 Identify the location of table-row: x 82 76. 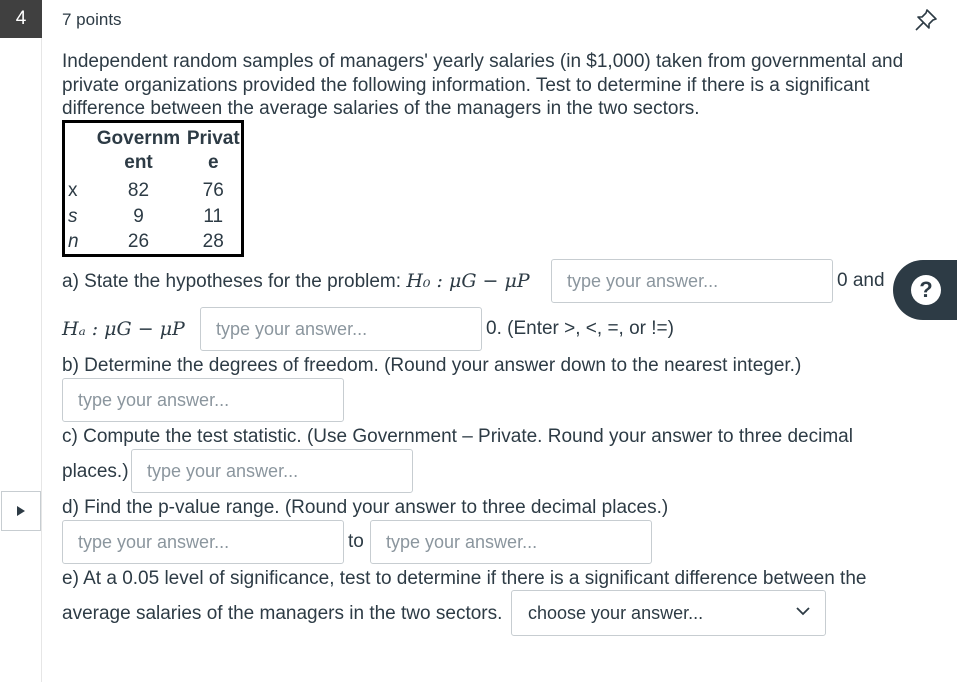
(152, 190).